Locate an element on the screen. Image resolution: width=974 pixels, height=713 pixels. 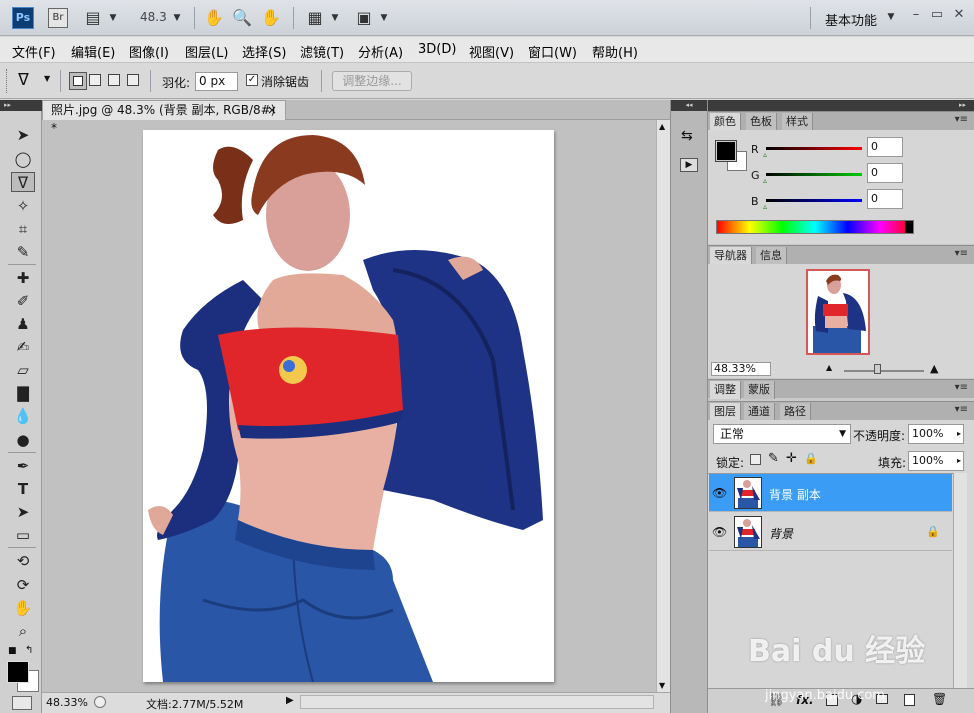
menu-view: 视图(V) is located at coordinates (491, 51).